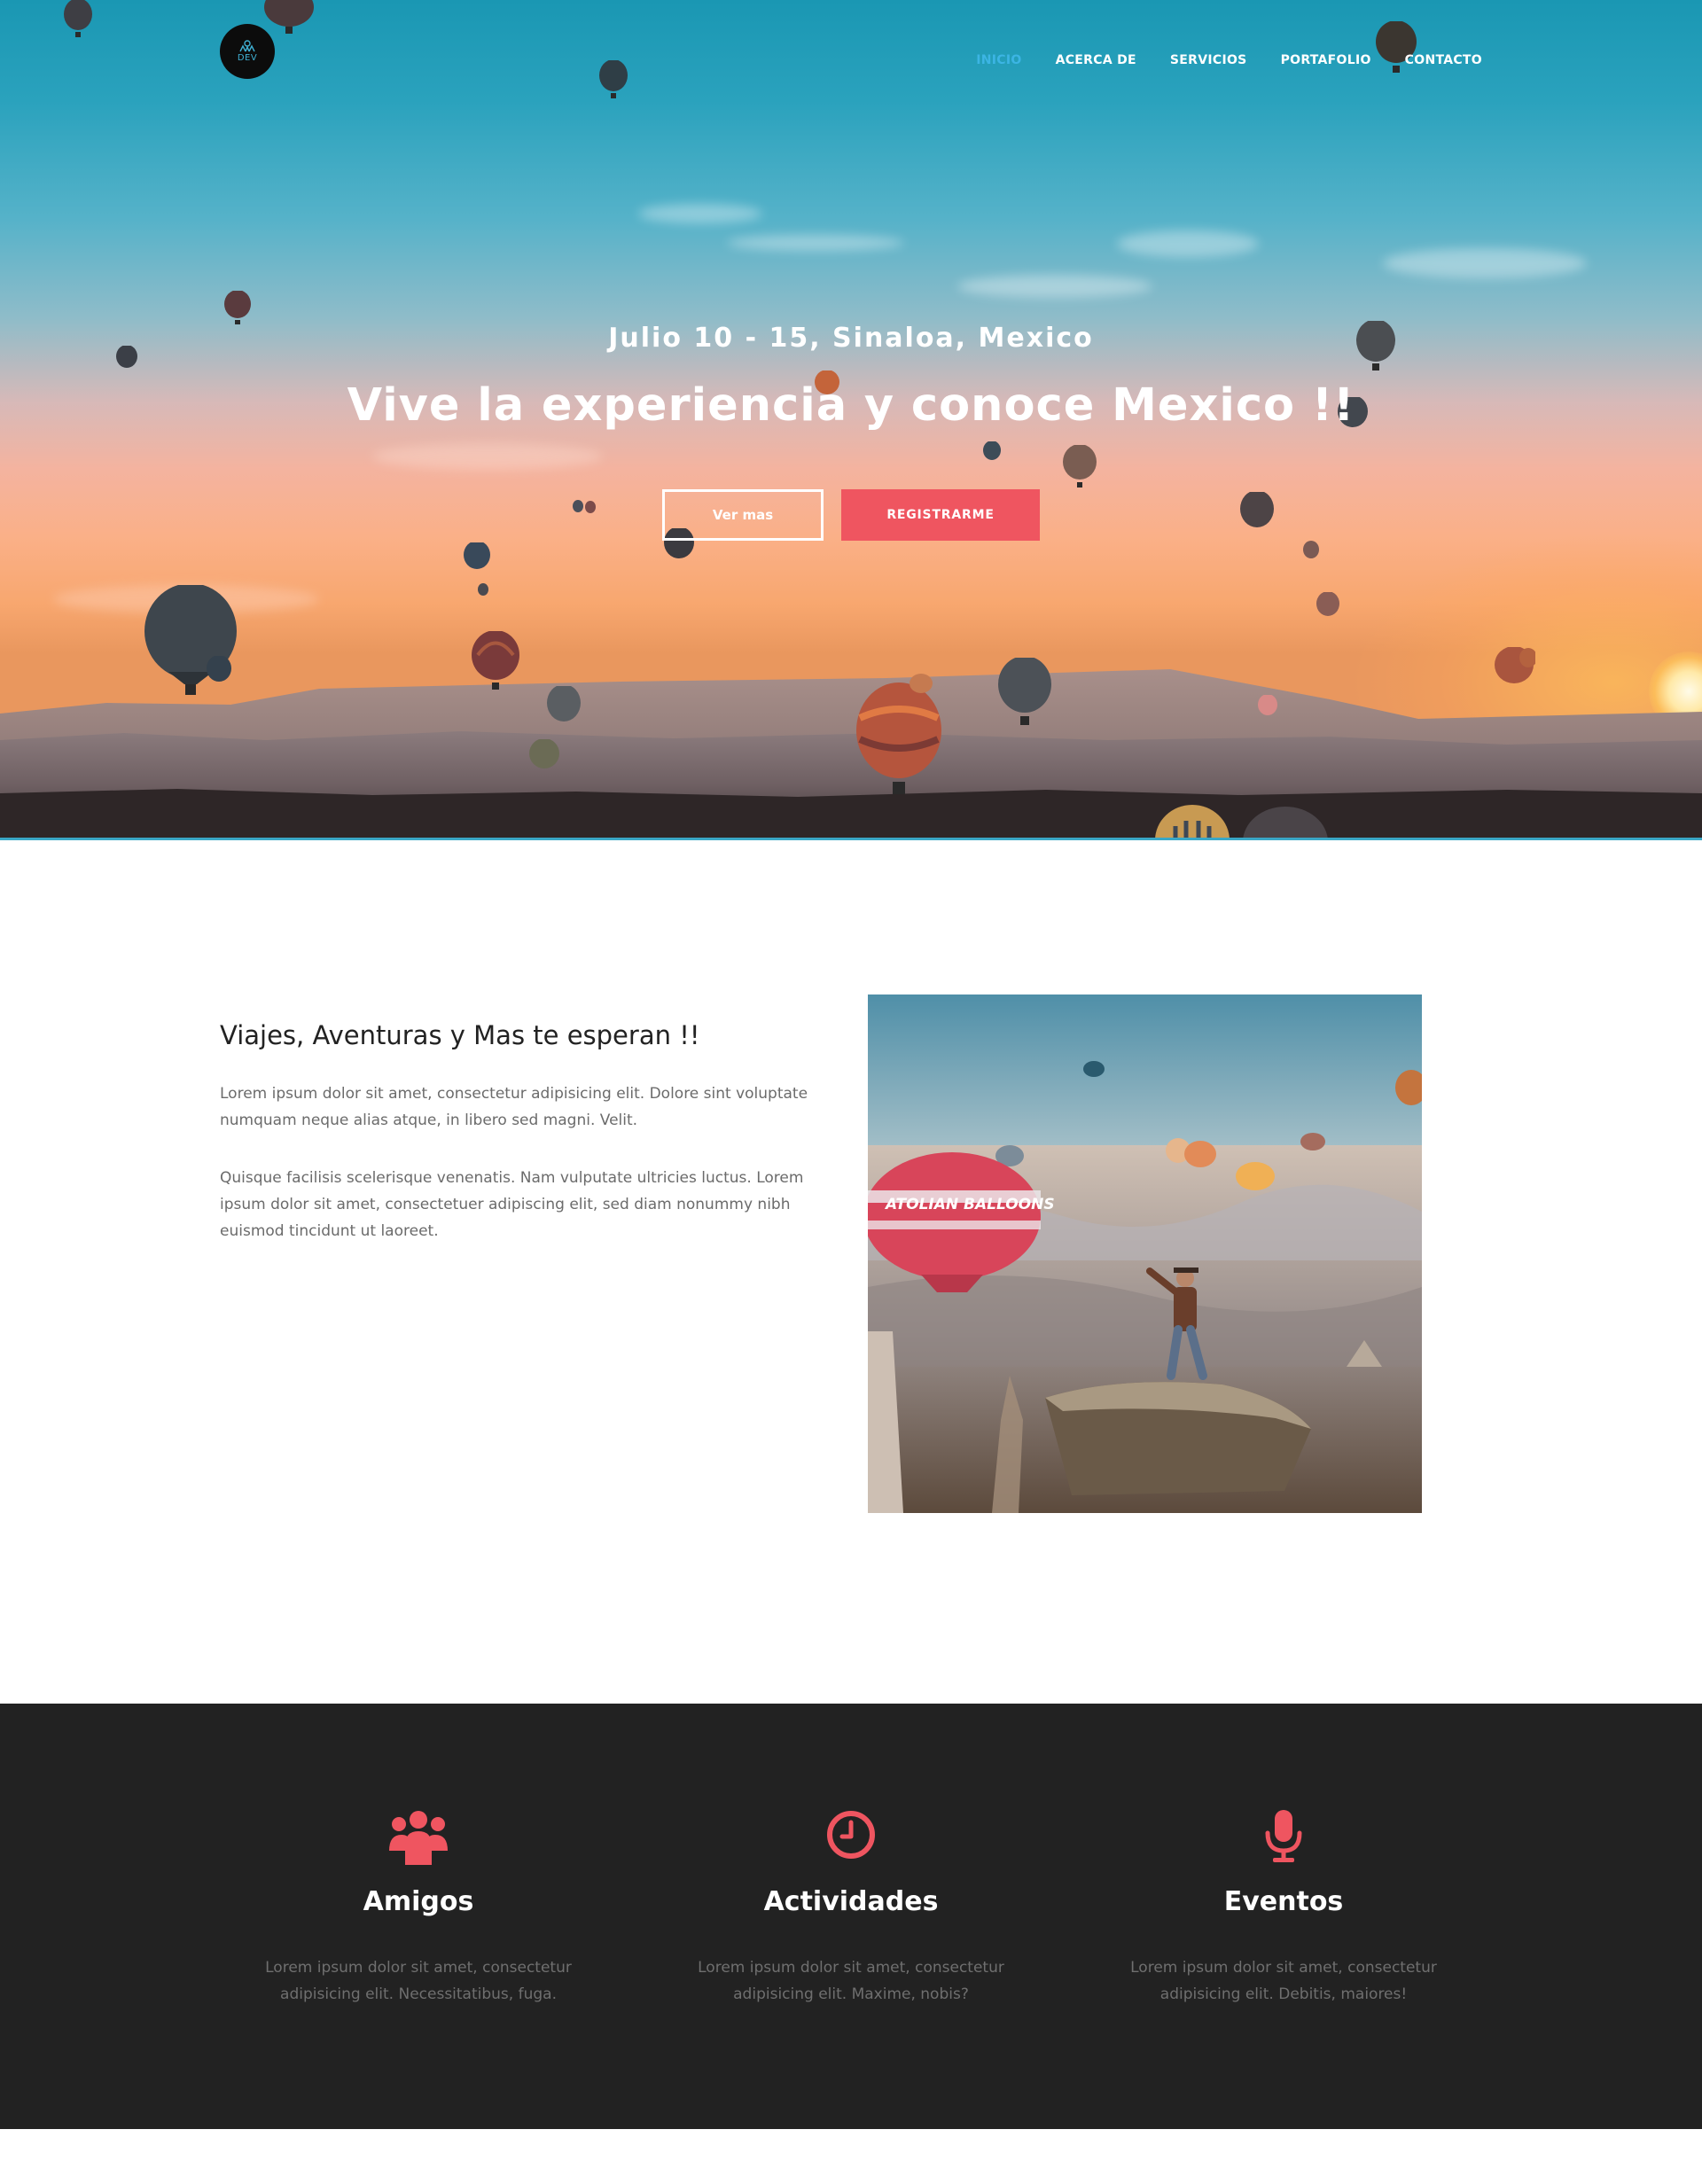  Describe the element at coordinates (941, 515) in the screenshot. I see `register-button: REGISTRARME` at that location.